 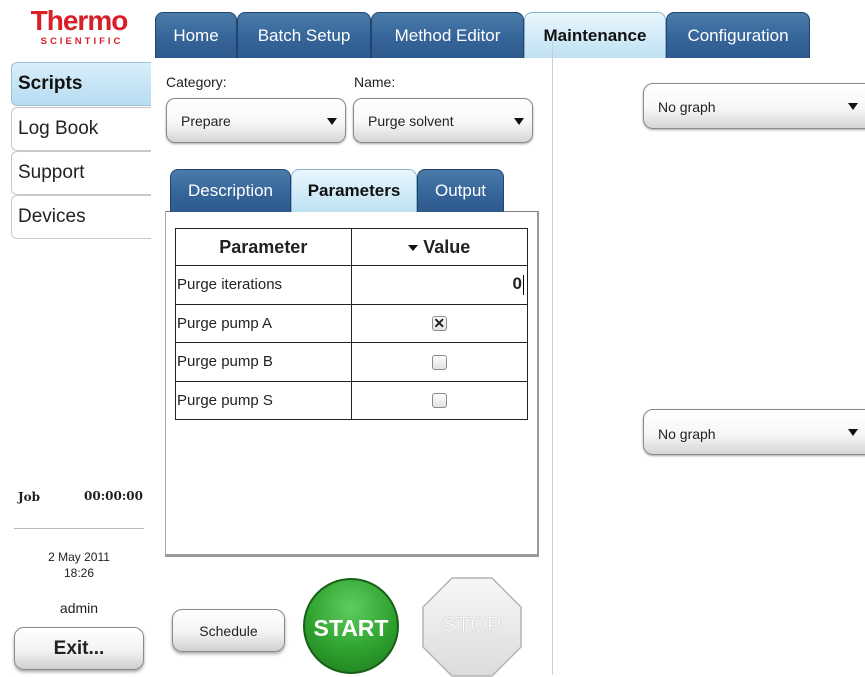 I want to click on vertical-divider, so click(x=552, y=358).